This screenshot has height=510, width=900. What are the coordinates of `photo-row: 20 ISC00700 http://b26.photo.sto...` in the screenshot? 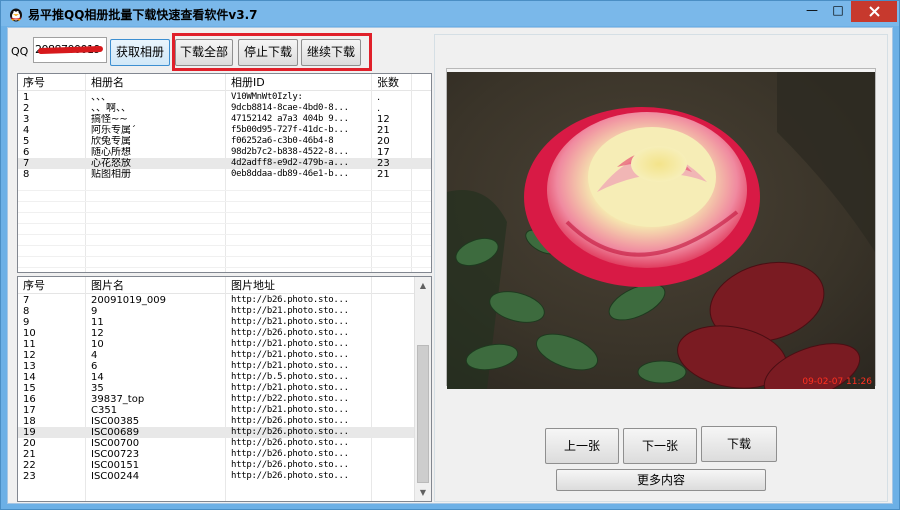 It's located at (224, 443).